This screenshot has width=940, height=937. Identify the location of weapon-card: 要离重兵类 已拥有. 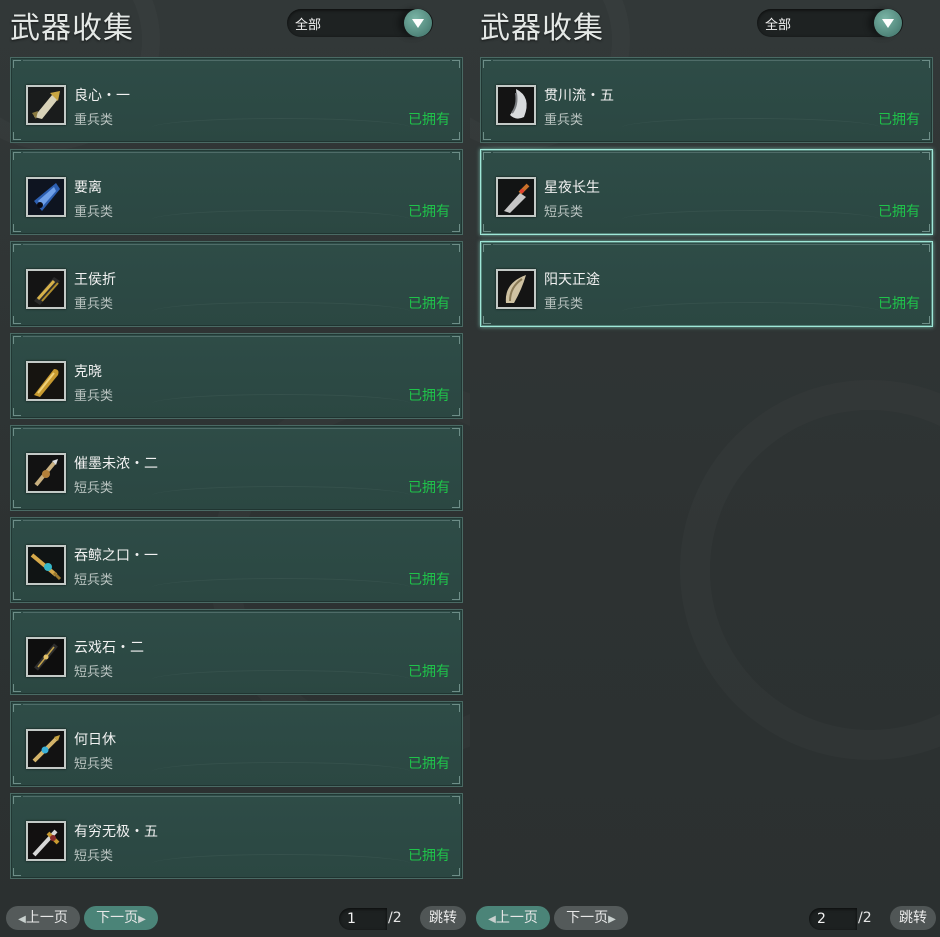
(236, 192).